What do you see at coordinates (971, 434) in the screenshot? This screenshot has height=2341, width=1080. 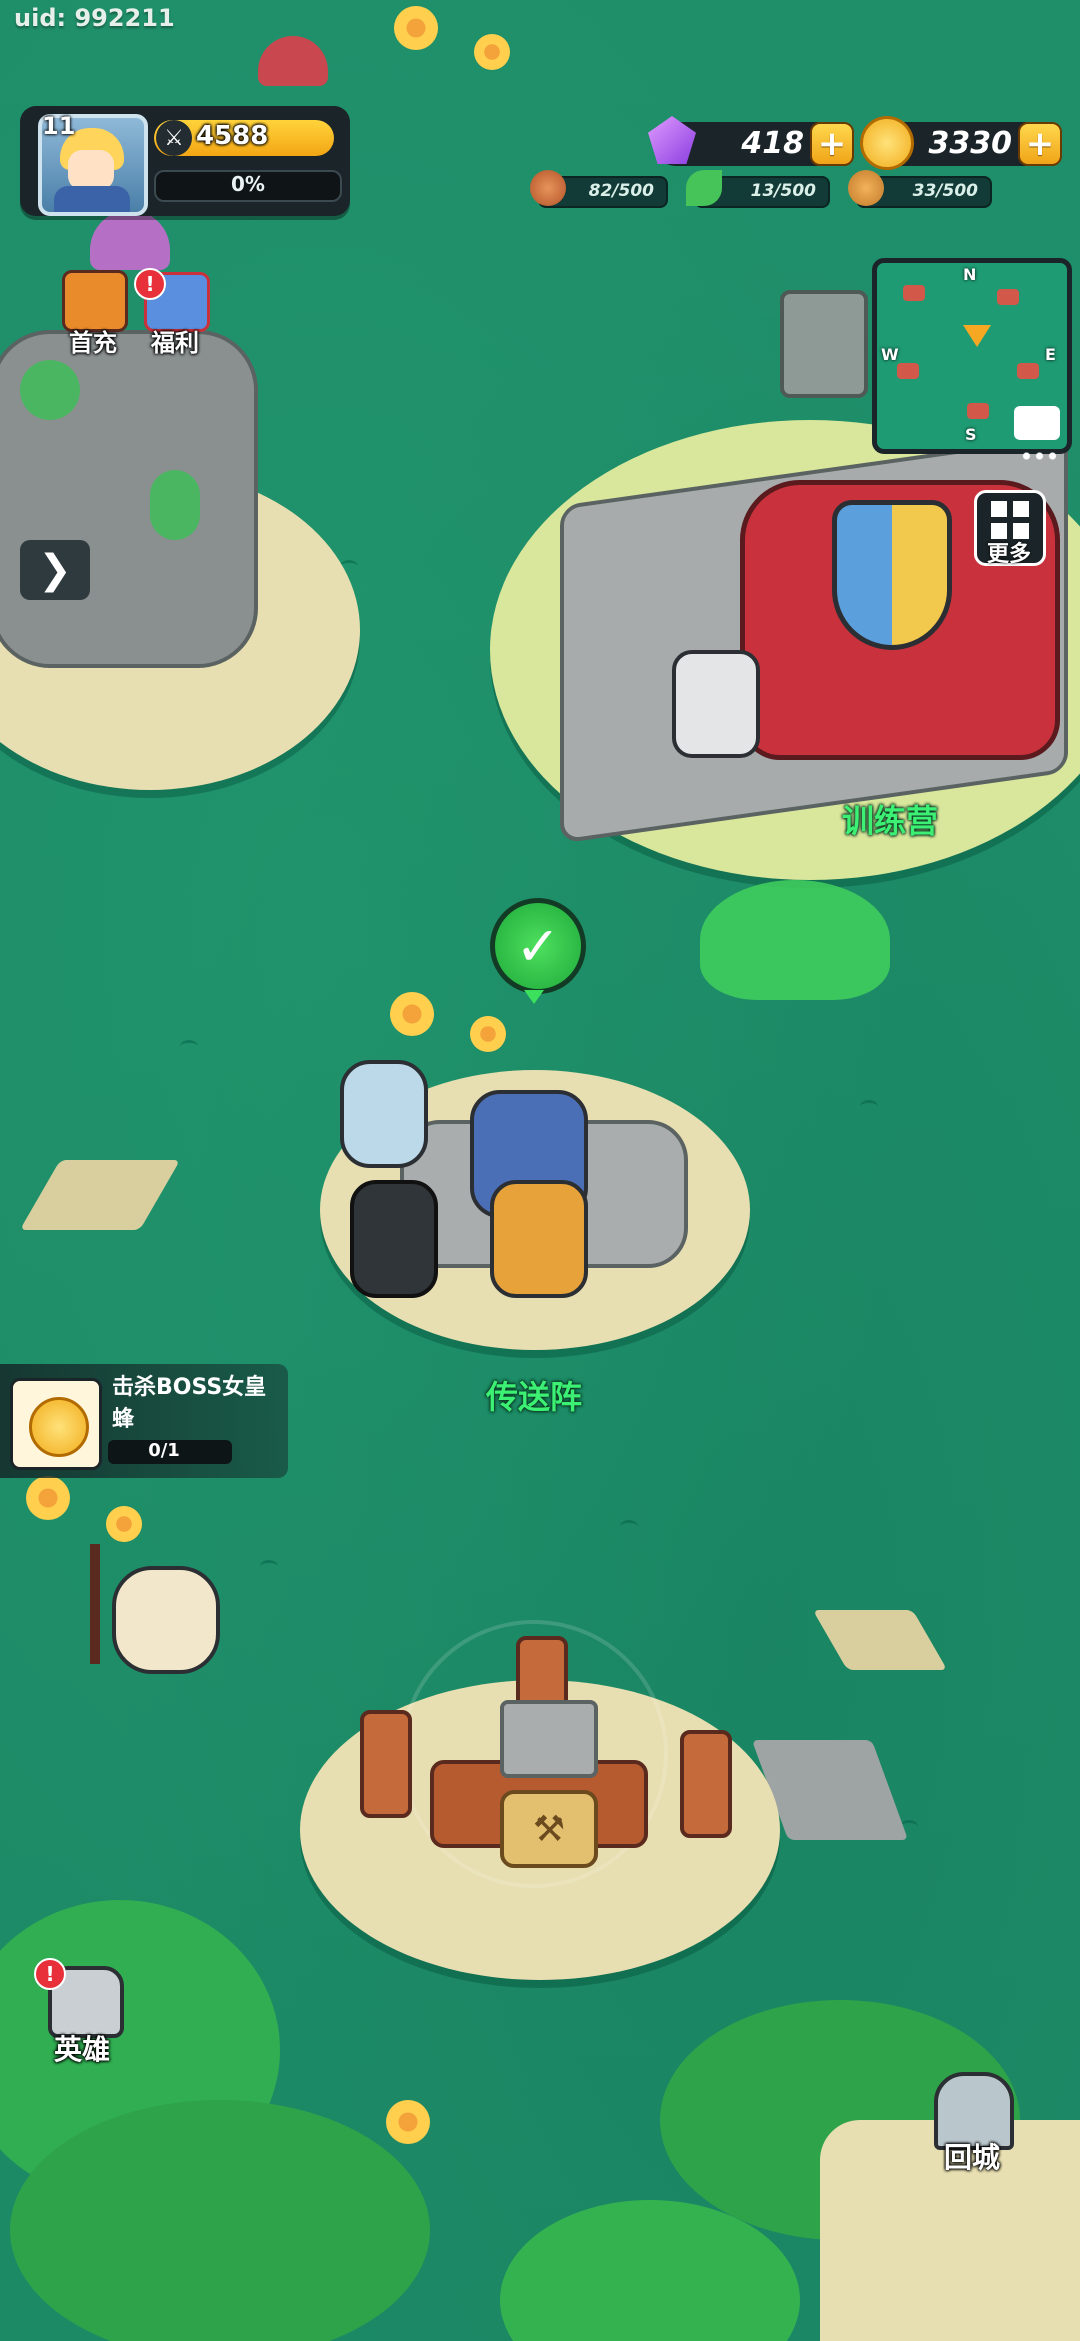 I see `compass-s: S` at bounding box center [971, 434].